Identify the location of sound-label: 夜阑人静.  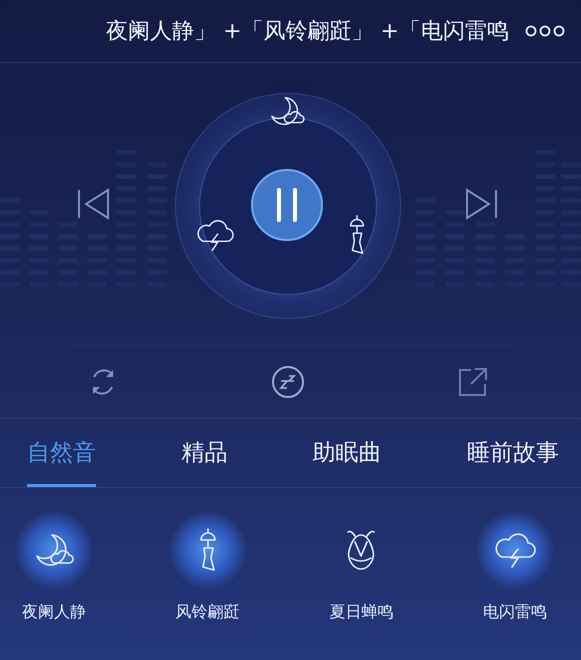
(54, 612).